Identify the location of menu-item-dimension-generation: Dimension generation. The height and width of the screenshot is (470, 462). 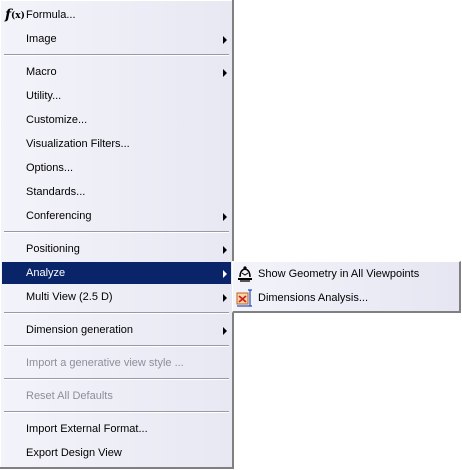
(116, 330).